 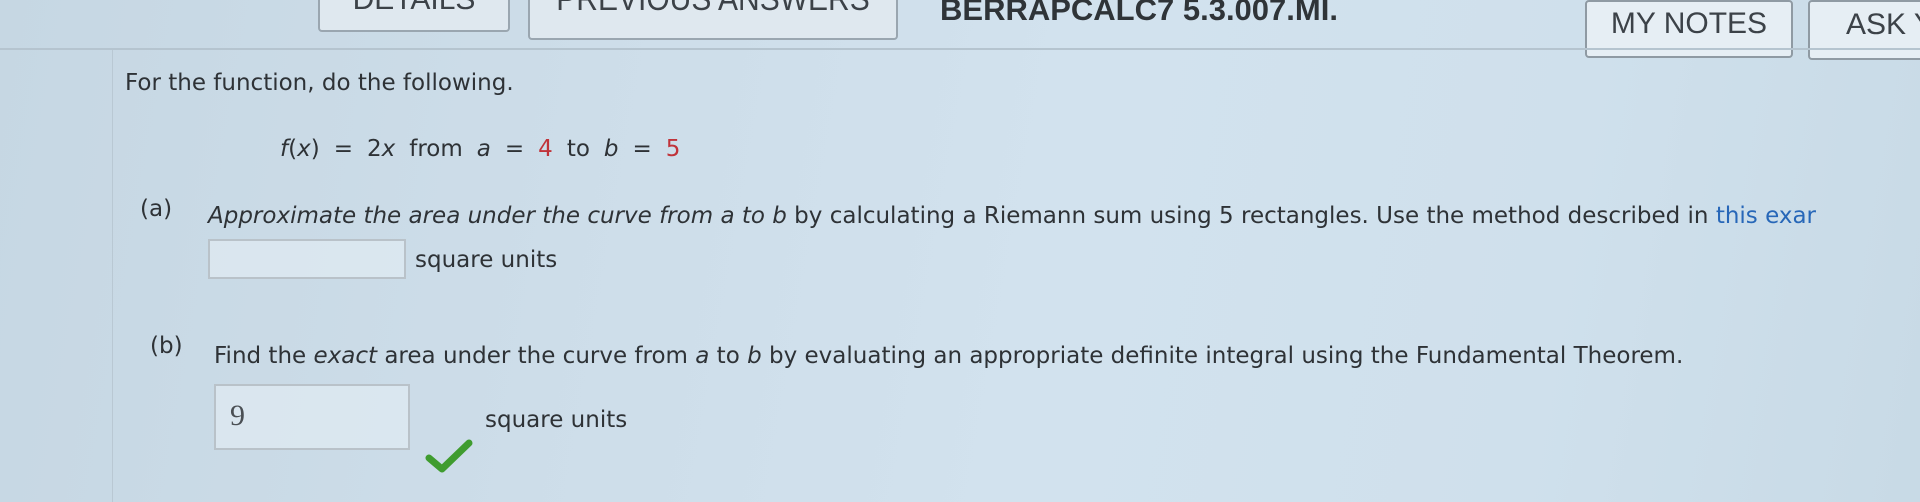 What do you see at coordinates (728, 356) in the screenshot?
I see `part-b-to: to` at bounding box center [728, 356].